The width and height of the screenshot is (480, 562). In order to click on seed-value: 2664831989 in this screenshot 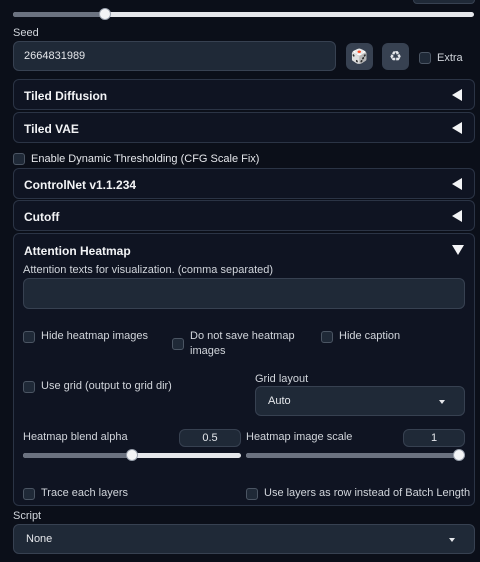, I will do `click(55, 56)`.